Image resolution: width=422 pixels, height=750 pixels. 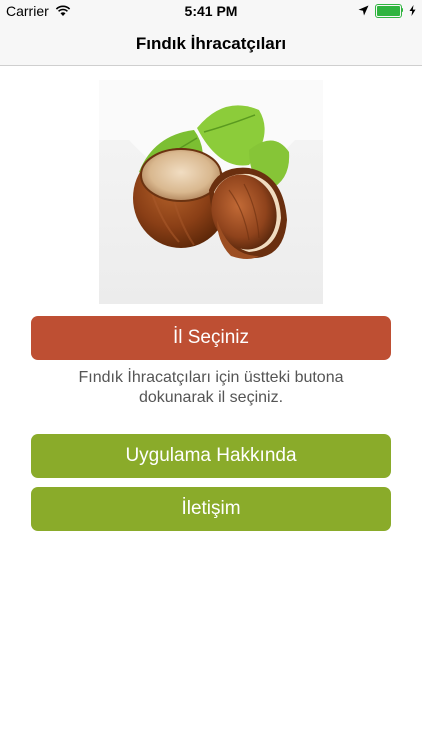 I want to click on location-arrow-icon, so click(x=363, y=10).